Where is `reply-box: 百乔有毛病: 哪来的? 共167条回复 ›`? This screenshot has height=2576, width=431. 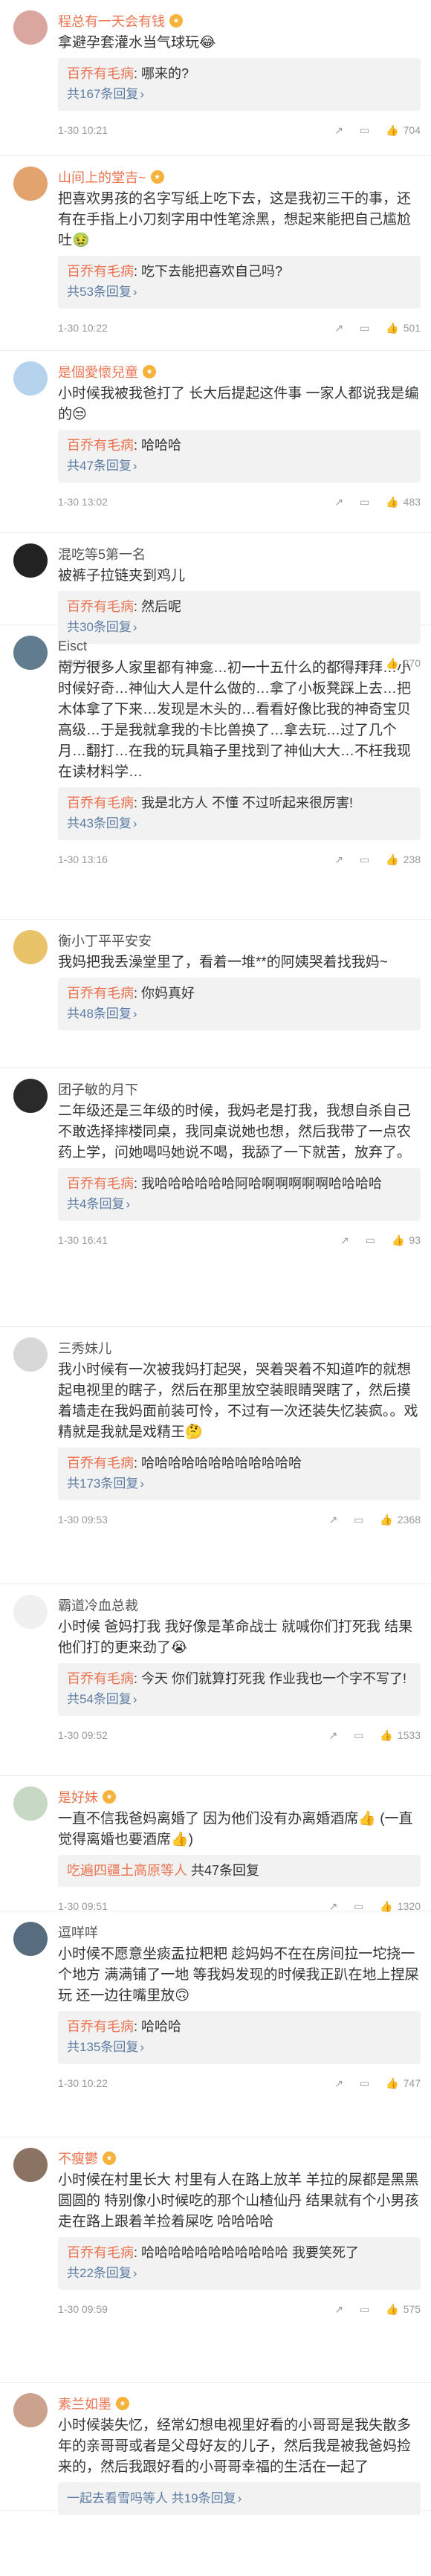 reply-box: 百乔有毛病: 哪来的? 共167条回复 › is located at coordinates (239, 84).